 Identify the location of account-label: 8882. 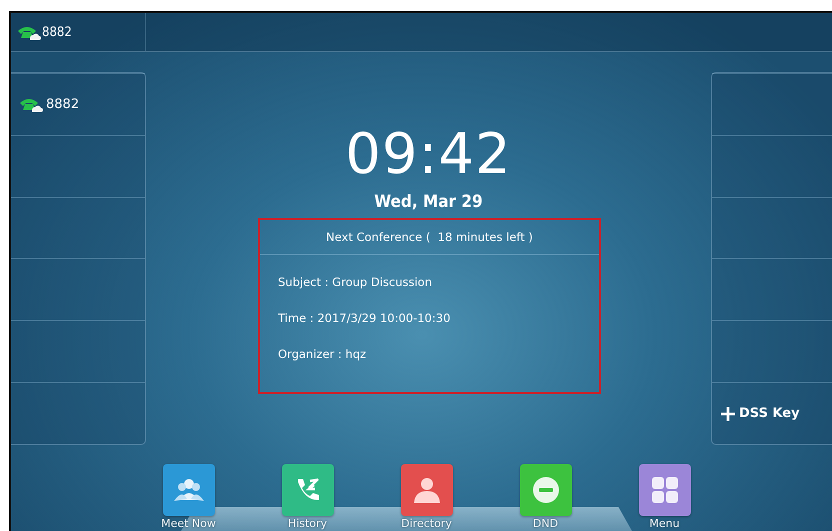
(57, 32).